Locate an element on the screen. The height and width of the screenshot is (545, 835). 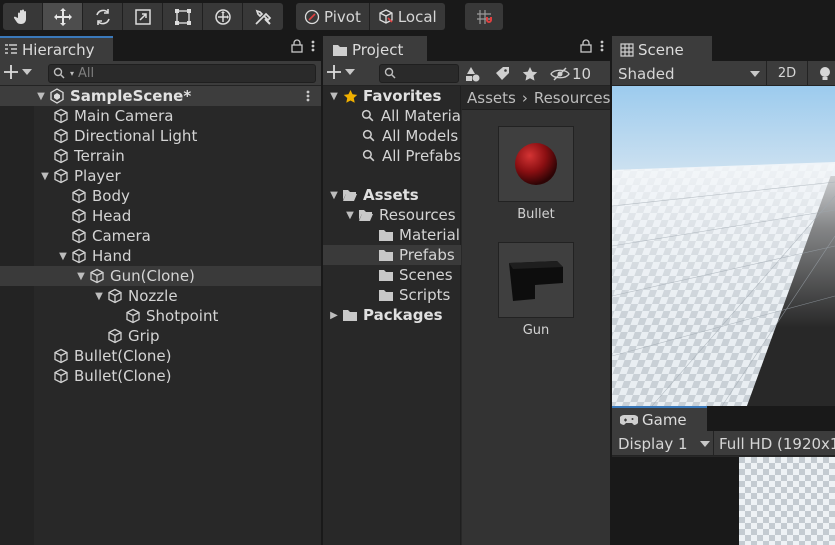
hidden-packages-toggle: 10 is located at coordinates (570, 74).